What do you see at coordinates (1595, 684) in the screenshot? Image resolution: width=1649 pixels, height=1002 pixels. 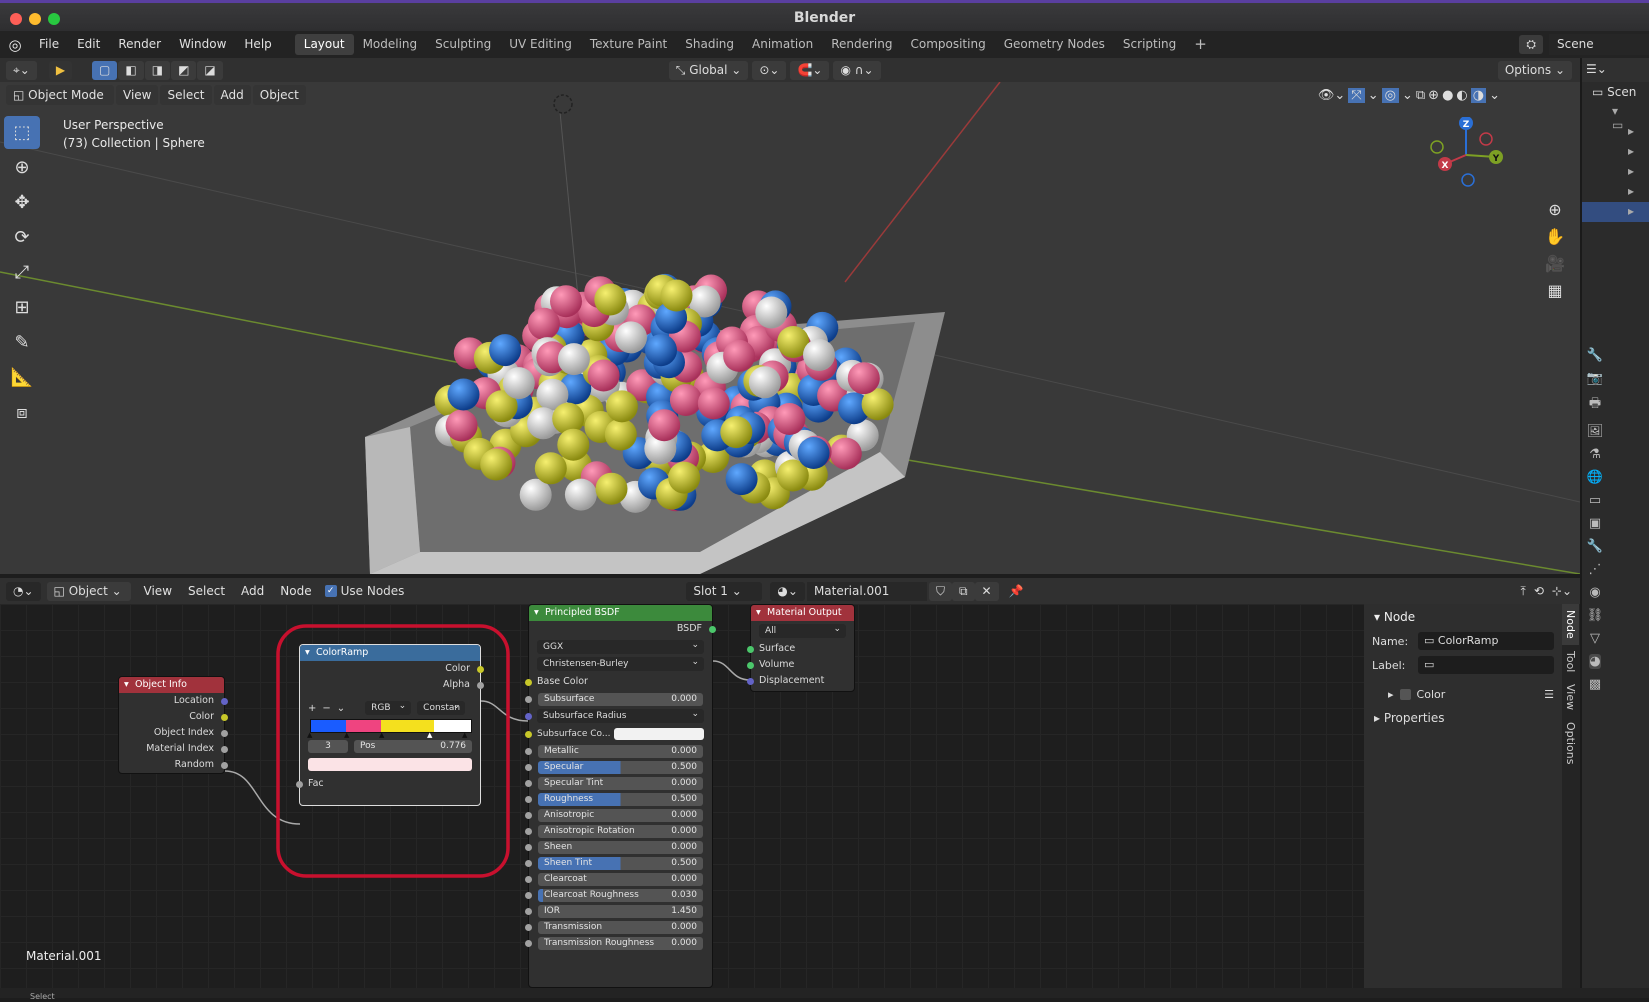 I see `texture-properties-icon: ▩` at bounding box center [1595, 684].